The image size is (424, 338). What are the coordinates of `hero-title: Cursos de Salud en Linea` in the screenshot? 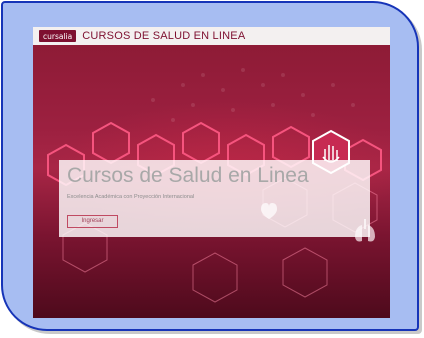 It's located at (188, 175).